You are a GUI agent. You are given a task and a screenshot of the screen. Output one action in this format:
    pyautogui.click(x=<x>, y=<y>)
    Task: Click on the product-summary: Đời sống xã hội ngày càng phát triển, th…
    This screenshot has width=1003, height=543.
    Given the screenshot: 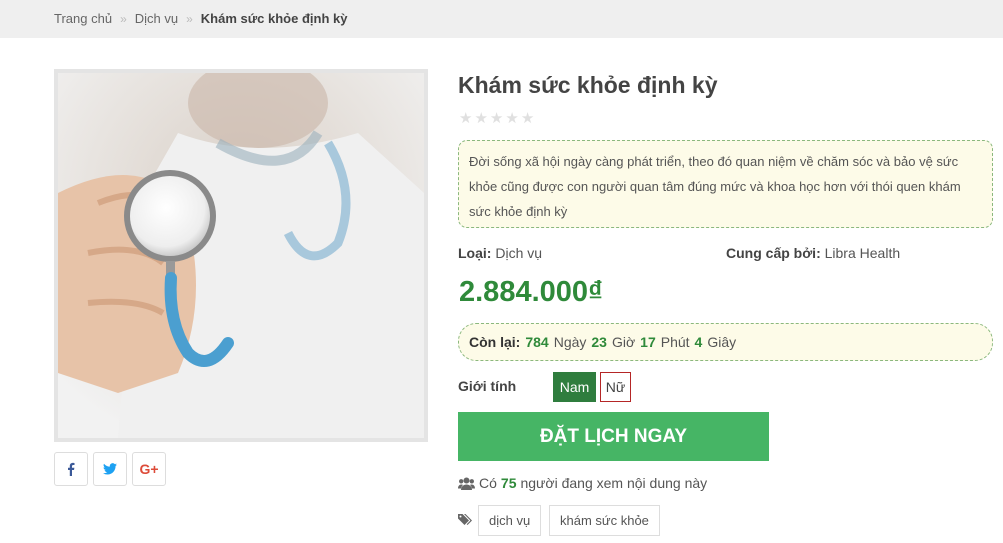 What is the action you would take?
    pyautogui.click(x=725, y=184)
    